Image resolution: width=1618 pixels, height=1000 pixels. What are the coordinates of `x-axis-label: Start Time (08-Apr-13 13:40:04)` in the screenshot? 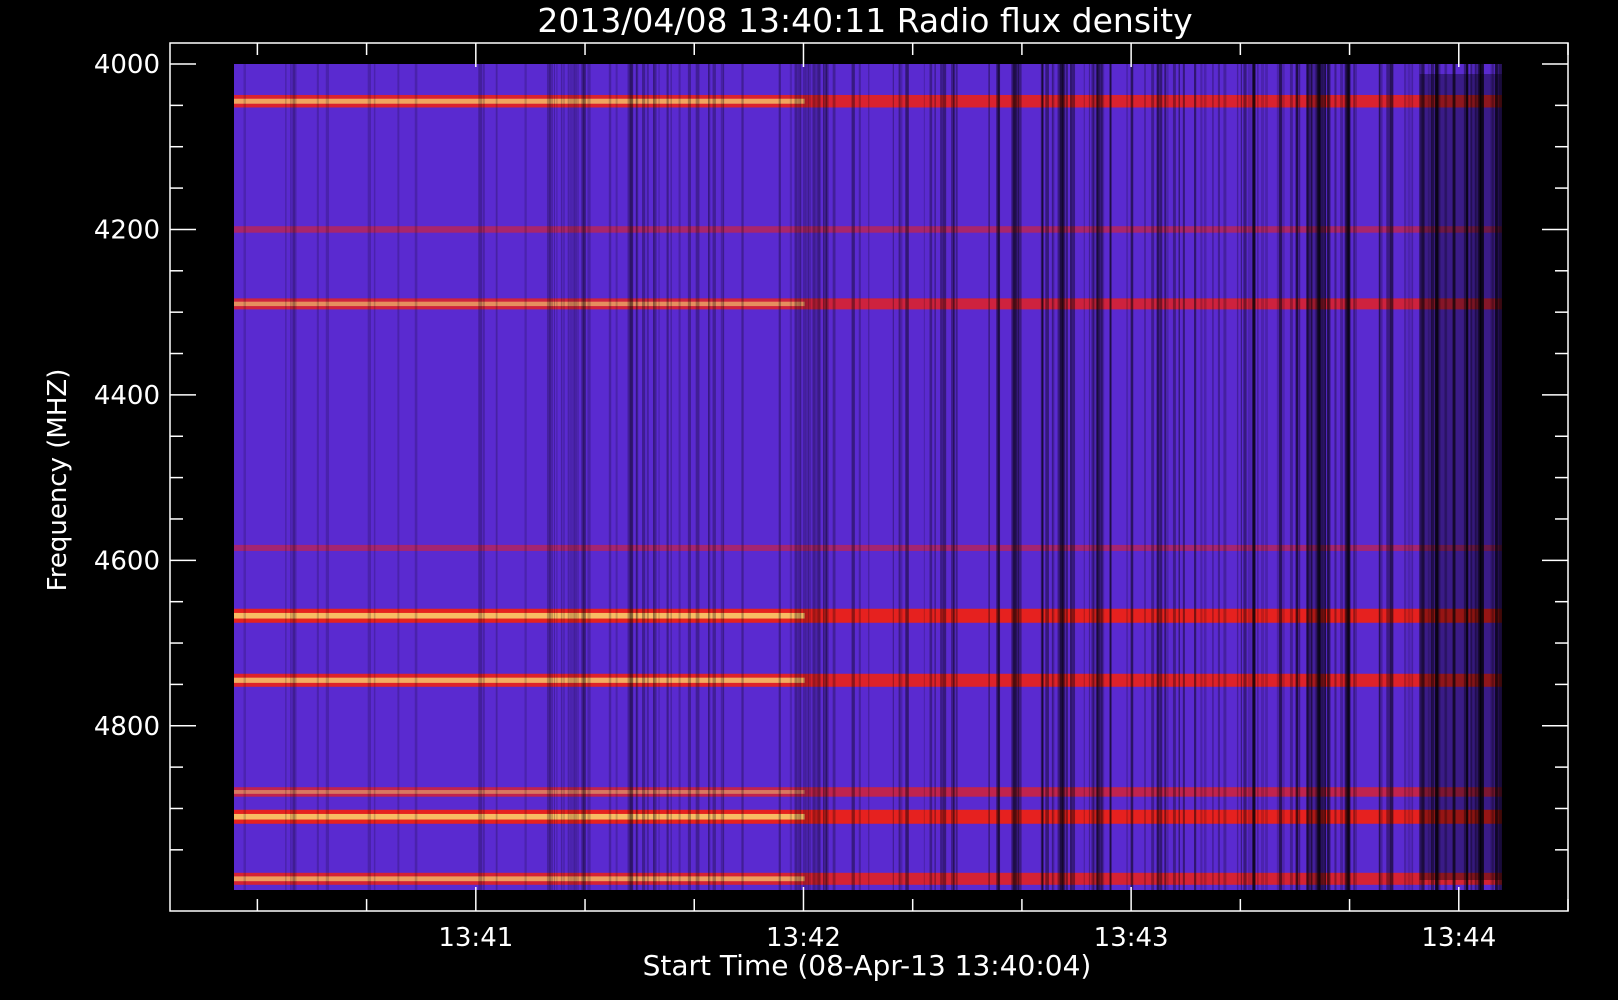 It's located at (867, 965).